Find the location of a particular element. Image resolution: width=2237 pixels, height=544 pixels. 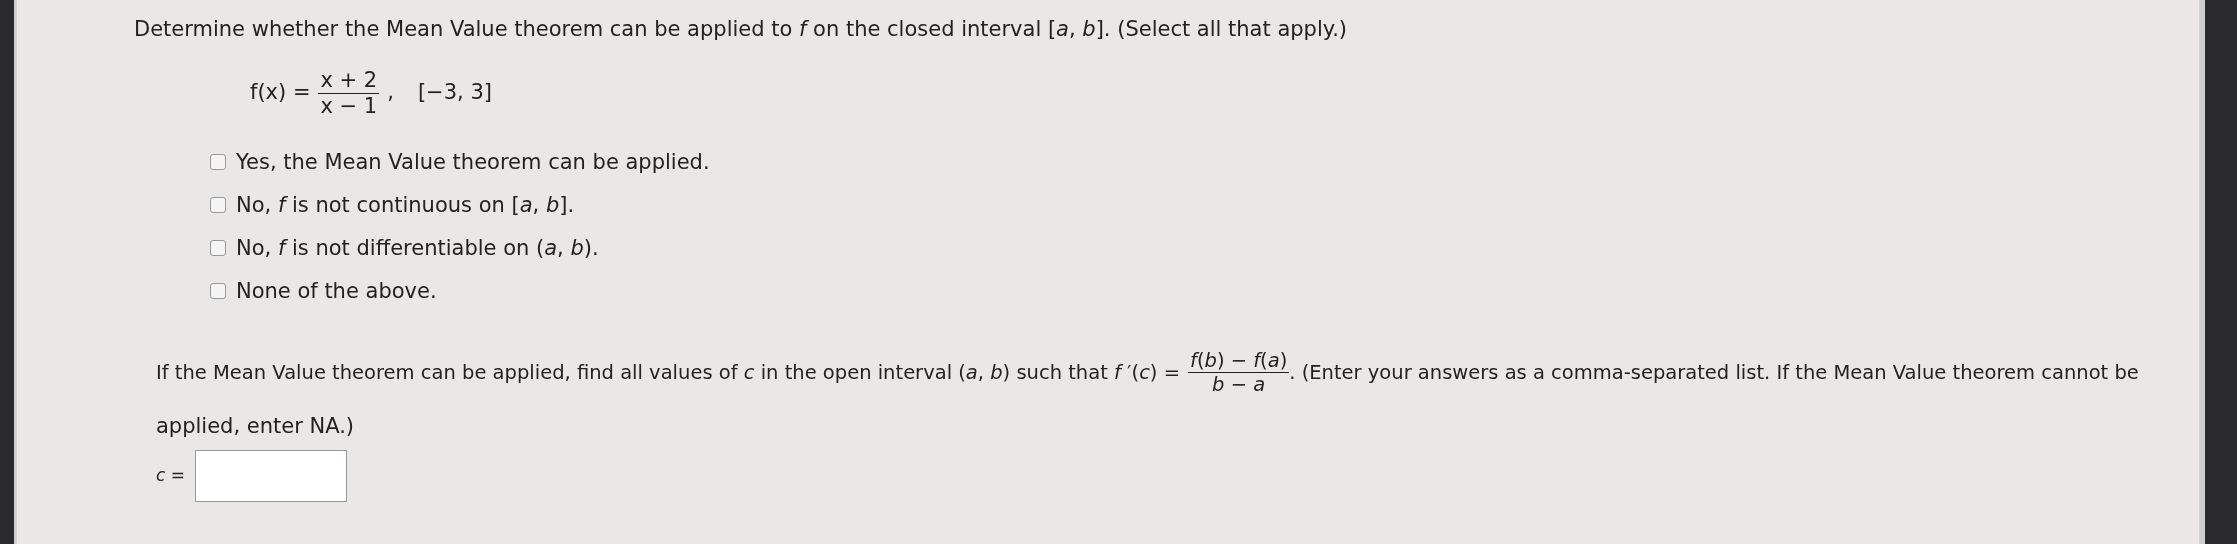

answer-label: c = is located at coordinates (170, 476).